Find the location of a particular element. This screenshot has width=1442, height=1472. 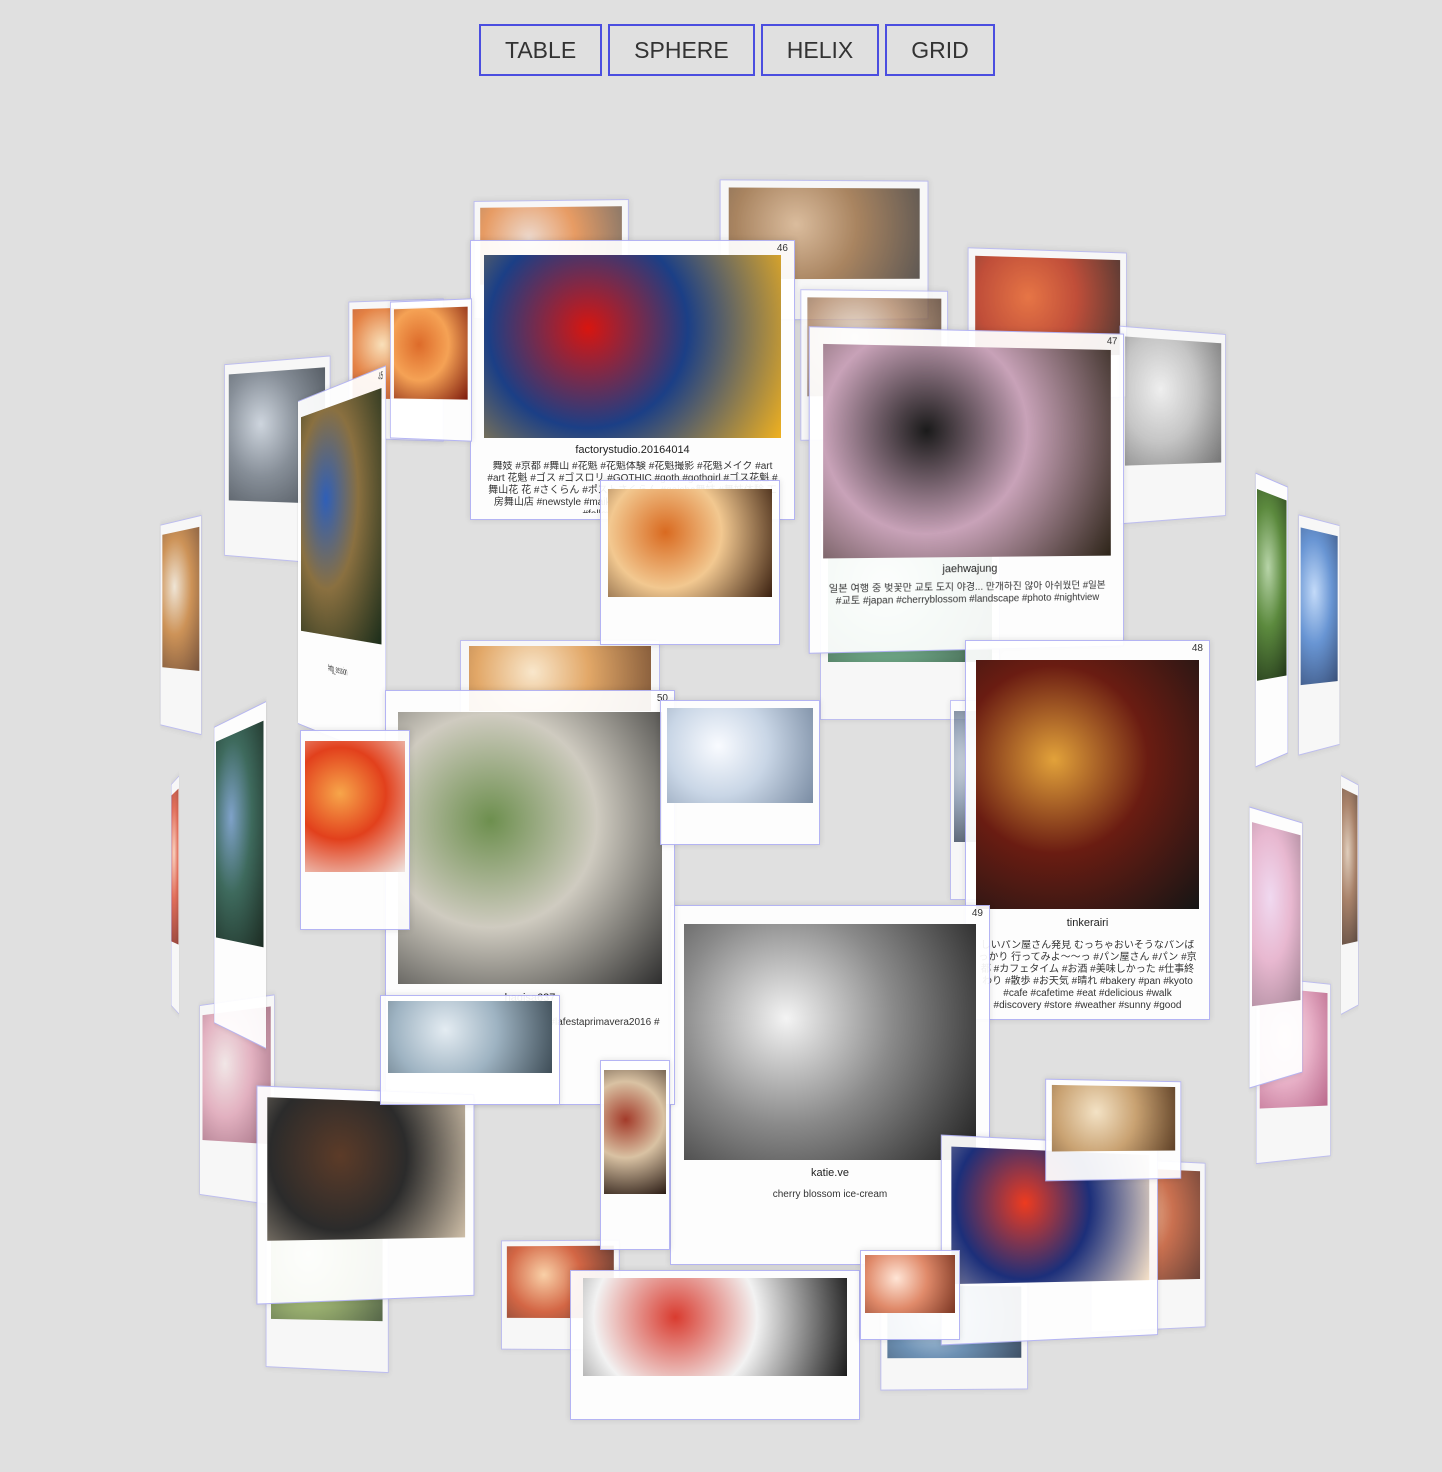

card-caption: cherry blossom ice-cream is located at coordinates (830, 1194).